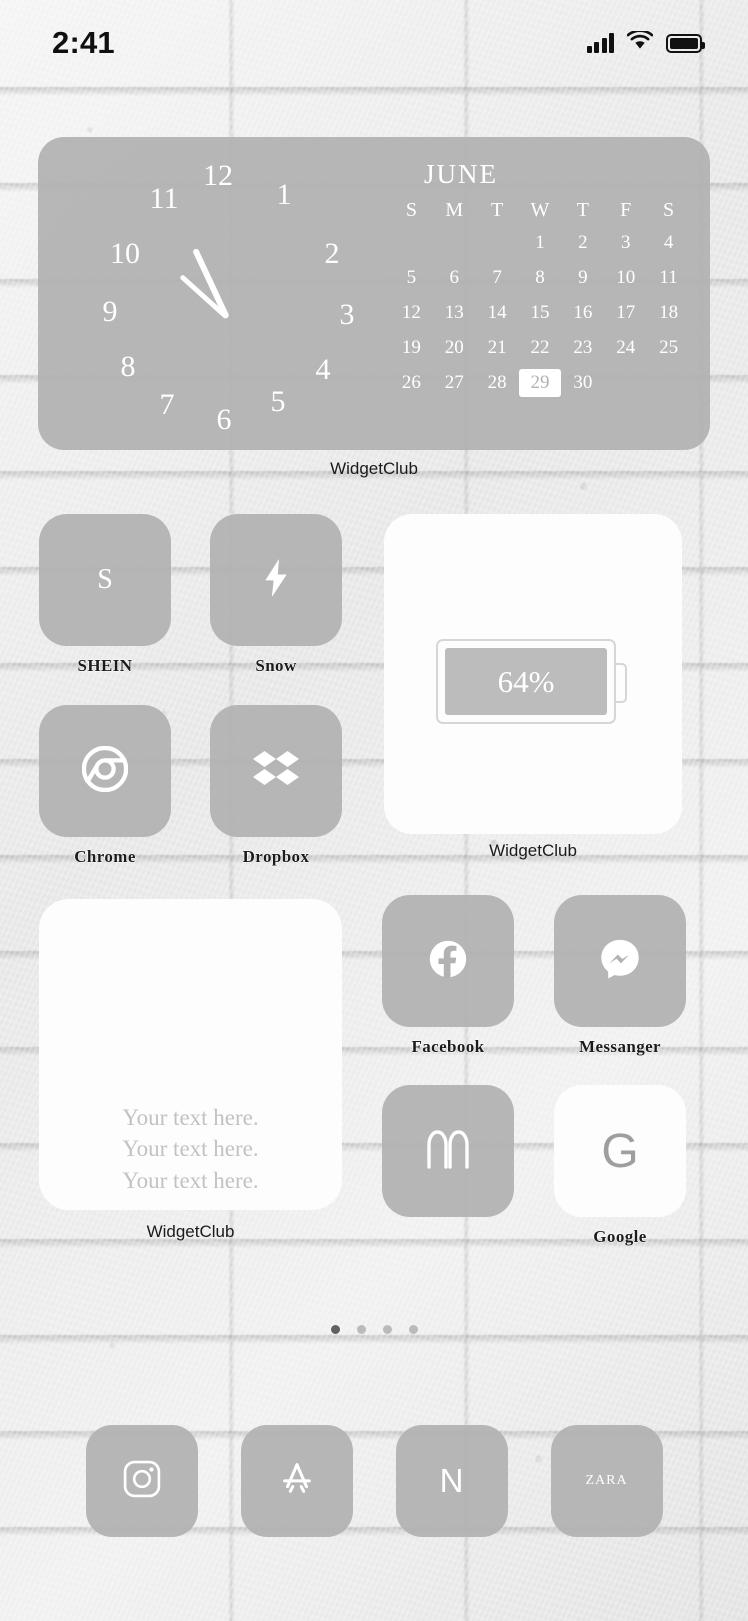 Image resolution: width=748 pixels, height=1621 pixels. Describe the element at coordinates (374, 1329) in the screenshot. I see `page-indicator-dots` at that location.